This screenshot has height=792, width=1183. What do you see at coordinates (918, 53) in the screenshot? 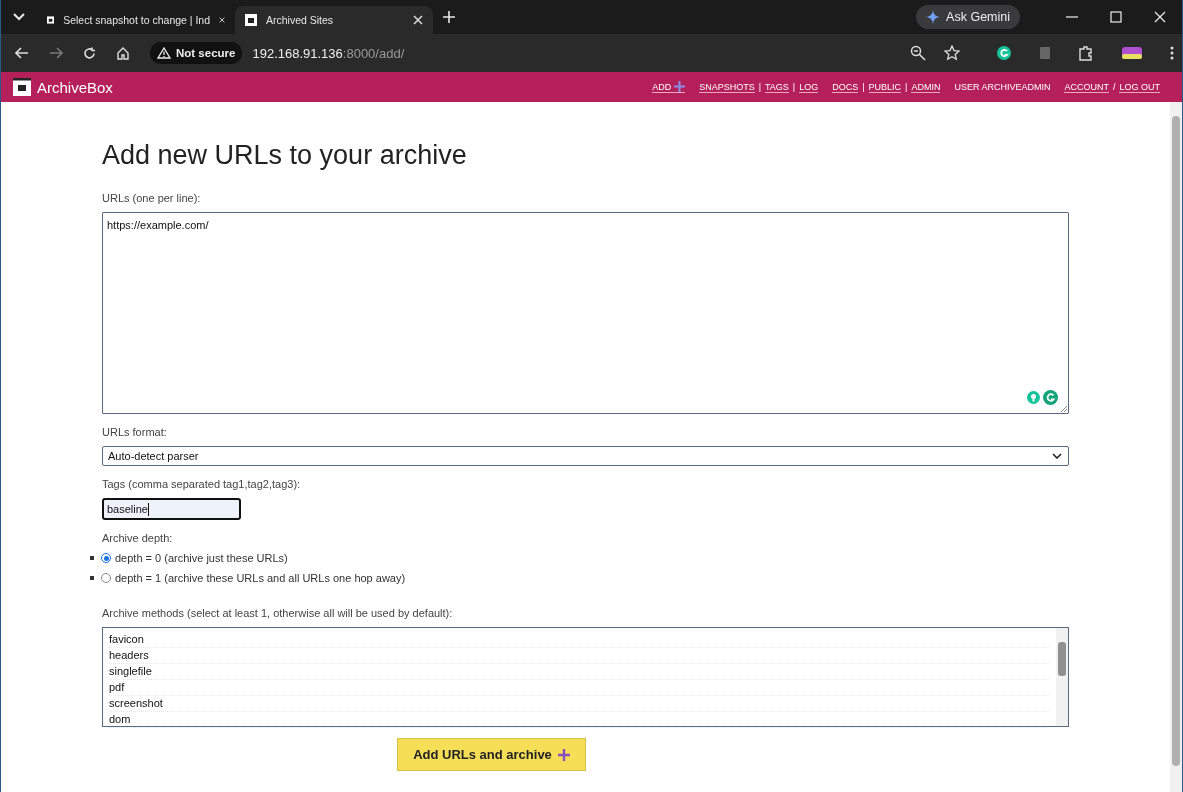
I see `zoom-out-icon` at bounding box center [918, 53].